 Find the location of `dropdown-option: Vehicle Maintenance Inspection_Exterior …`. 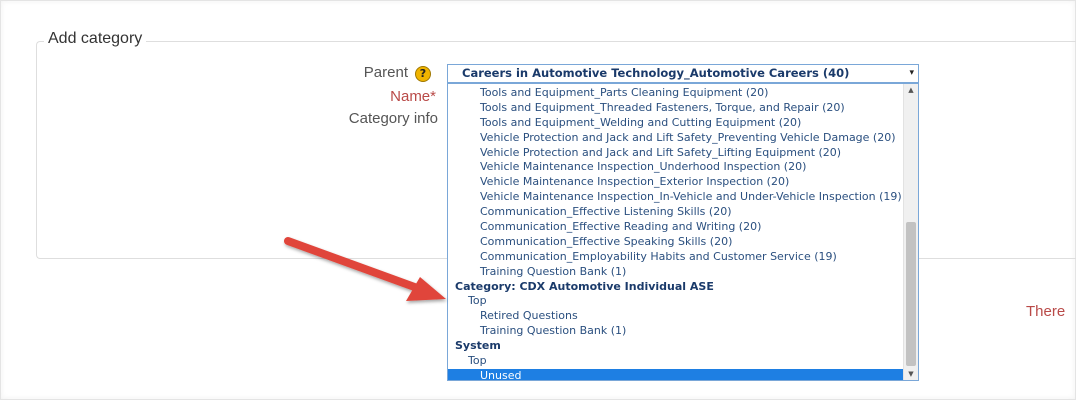

dropdown-option: Vehicle Maintenance Inspection_Exterior … is located at coordinates (675, 182).